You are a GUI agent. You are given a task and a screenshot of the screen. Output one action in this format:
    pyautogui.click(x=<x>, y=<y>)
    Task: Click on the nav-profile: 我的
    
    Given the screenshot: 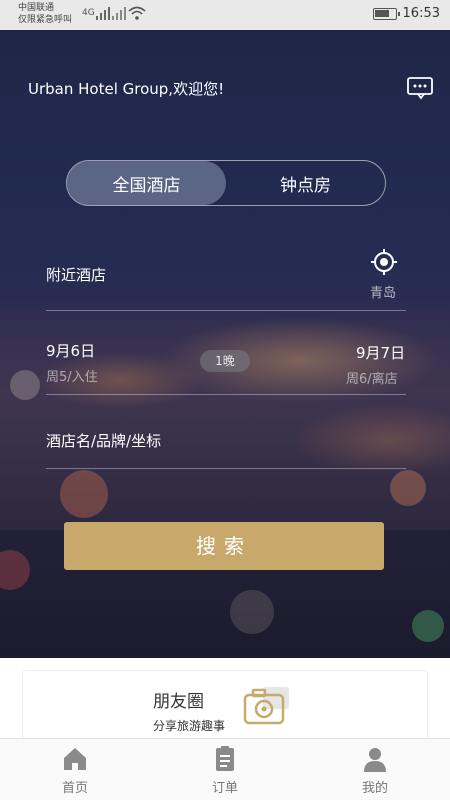 What is the action you would take?
    pyautogui.click(x=375, y=769)
    